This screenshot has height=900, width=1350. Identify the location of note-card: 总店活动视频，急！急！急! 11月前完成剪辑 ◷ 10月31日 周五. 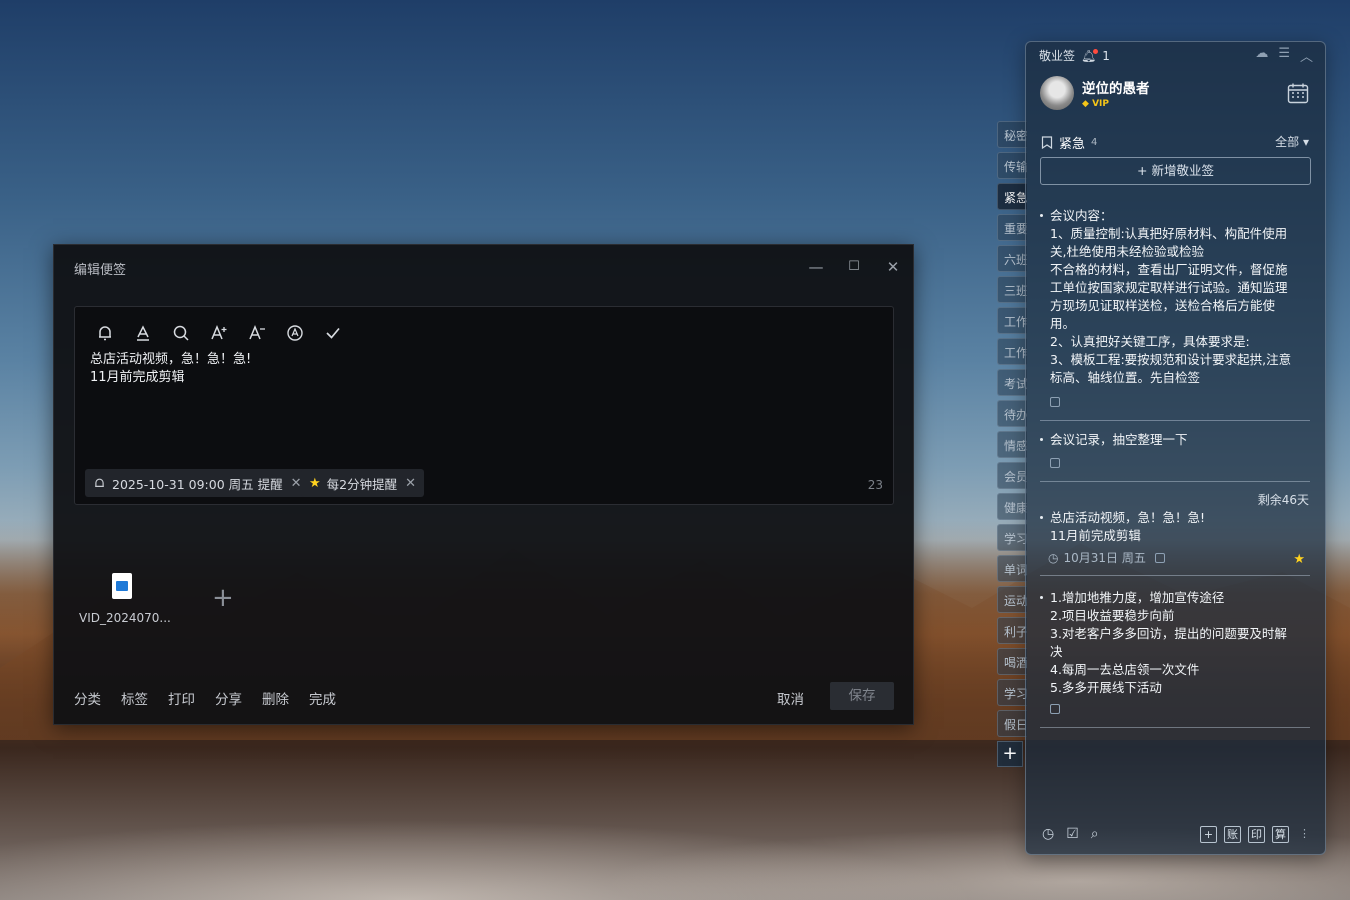
(1175, 542).